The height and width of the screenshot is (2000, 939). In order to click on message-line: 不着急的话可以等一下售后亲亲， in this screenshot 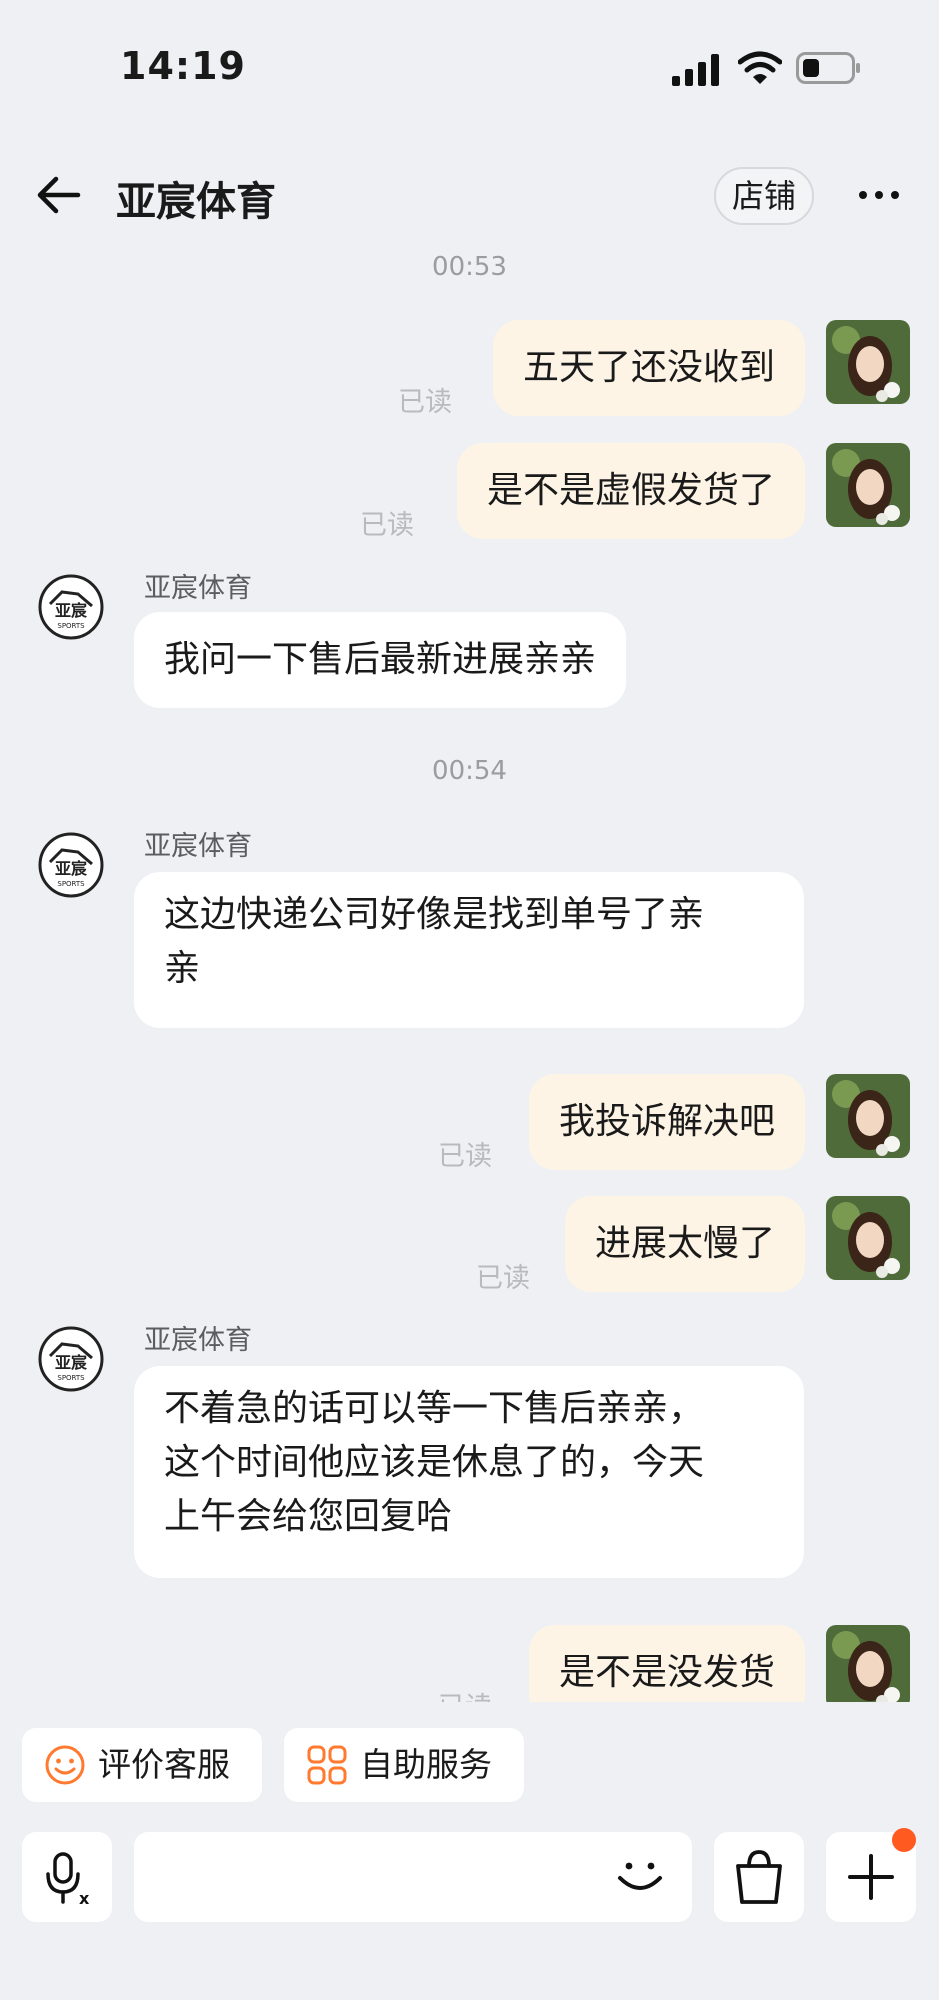, I will do `click(434, 1408)`.